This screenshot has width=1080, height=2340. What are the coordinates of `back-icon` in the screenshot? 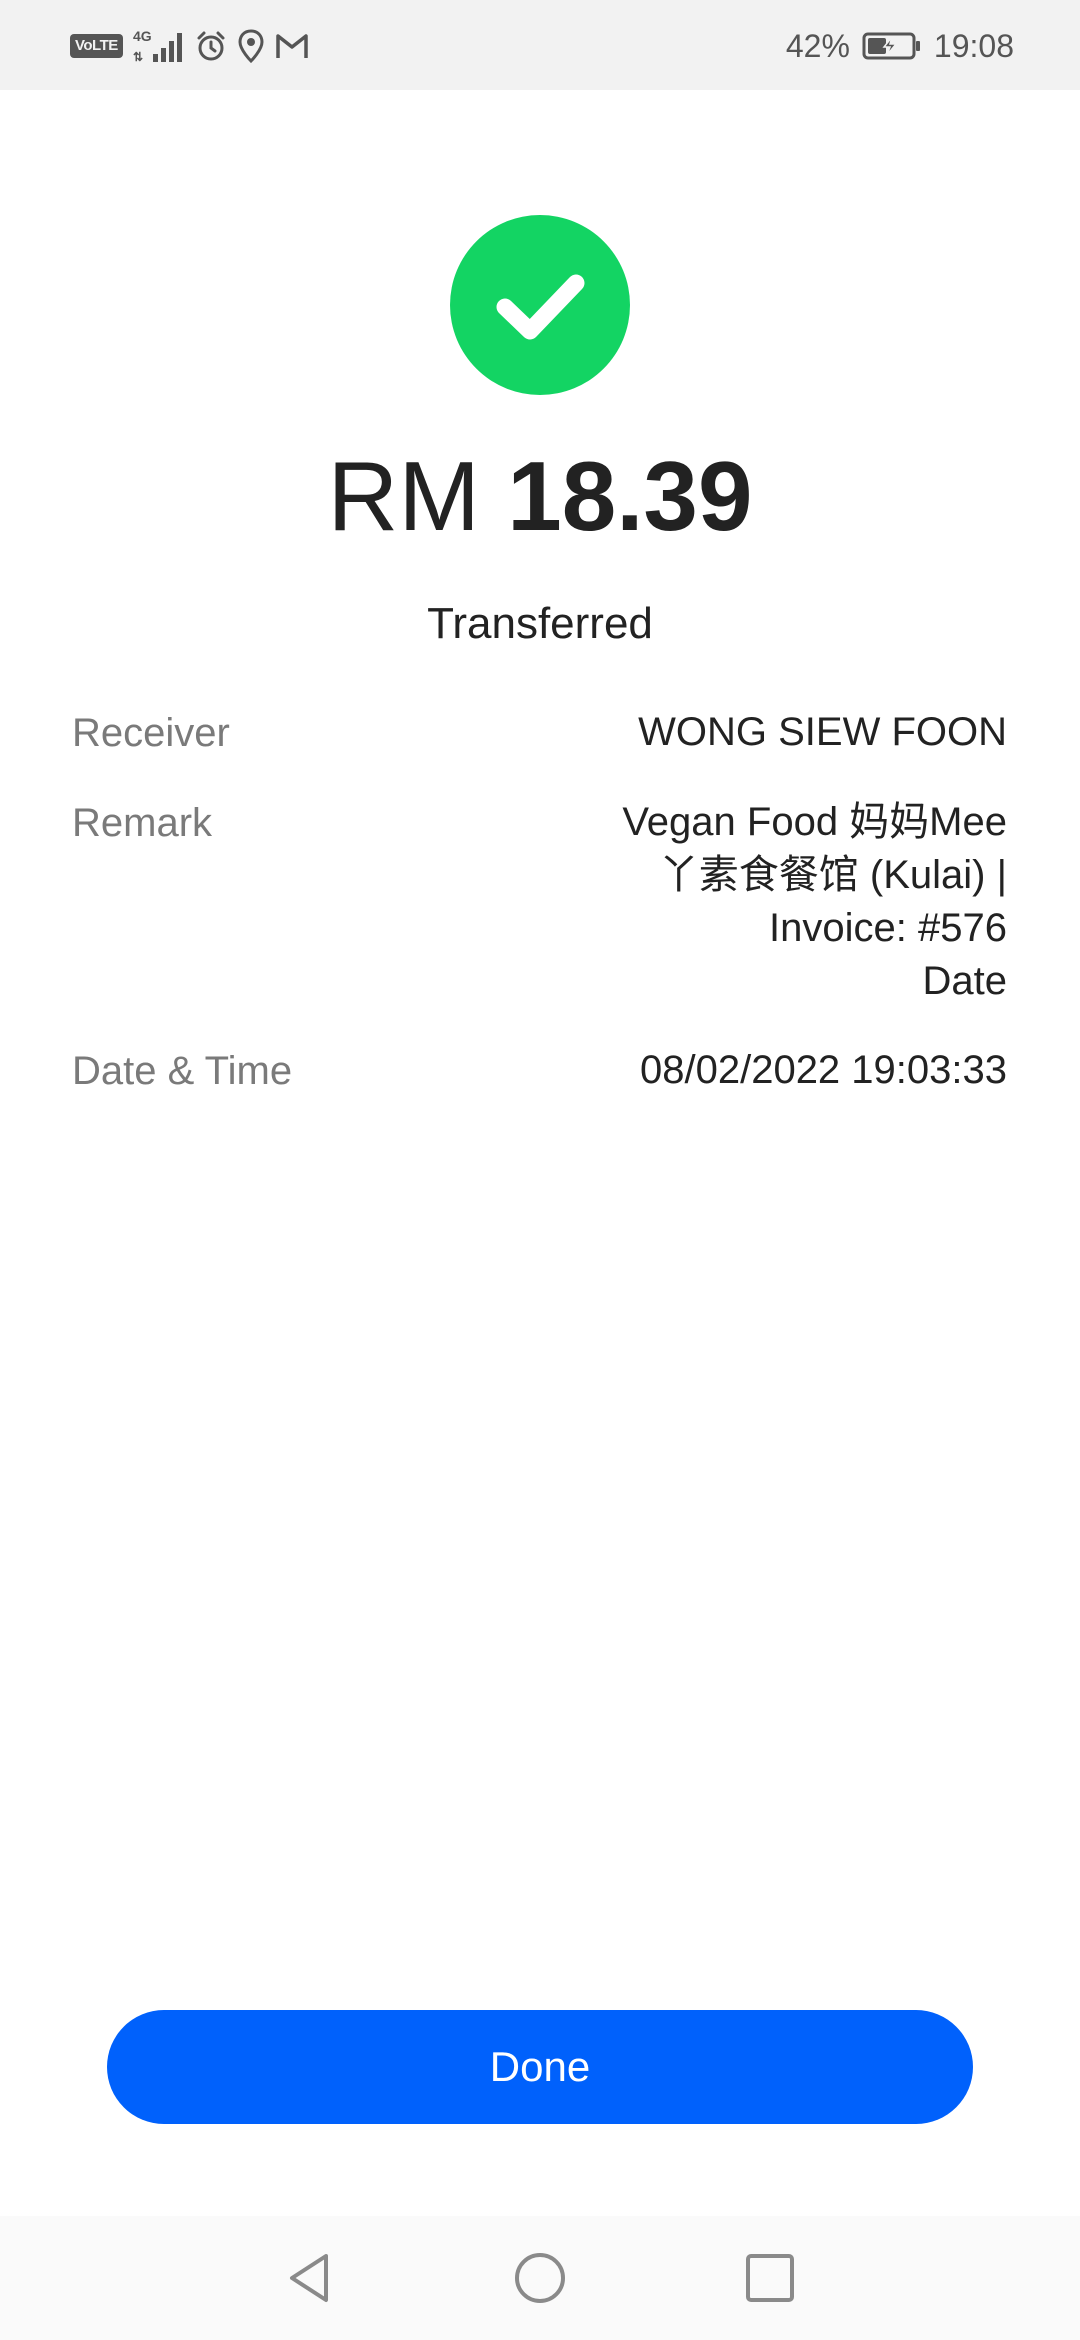 It's located at (310, 2278).